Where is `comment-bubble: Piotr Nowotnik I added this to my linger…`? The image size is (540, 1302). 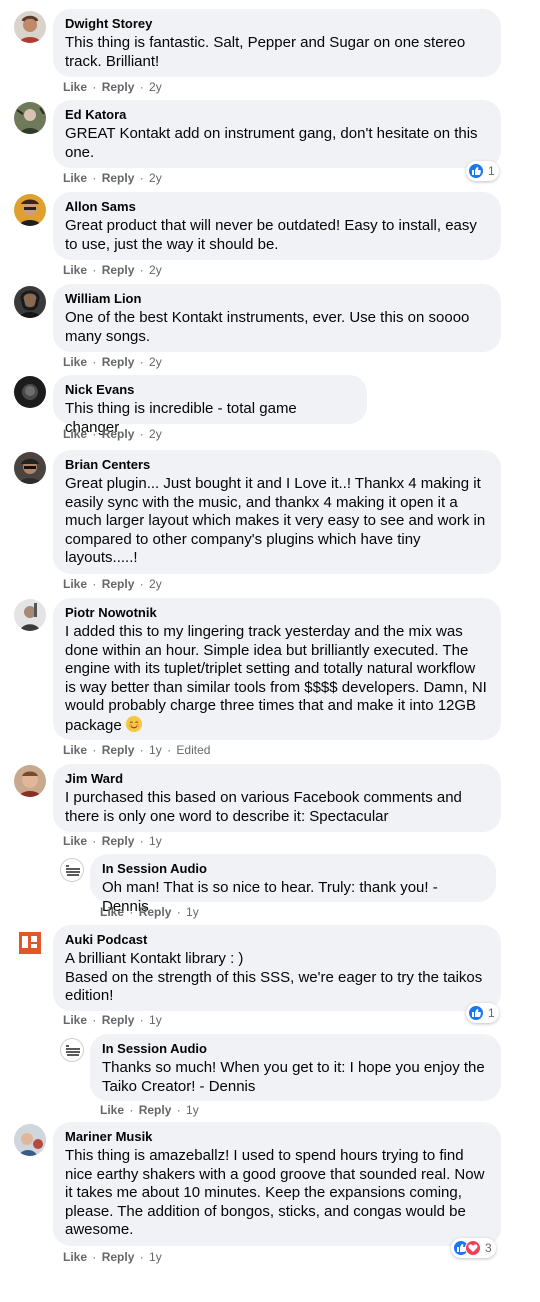
comment-bubble: Piotr Nowotnik I added this to my linger… is located at coordinates (277, 669).